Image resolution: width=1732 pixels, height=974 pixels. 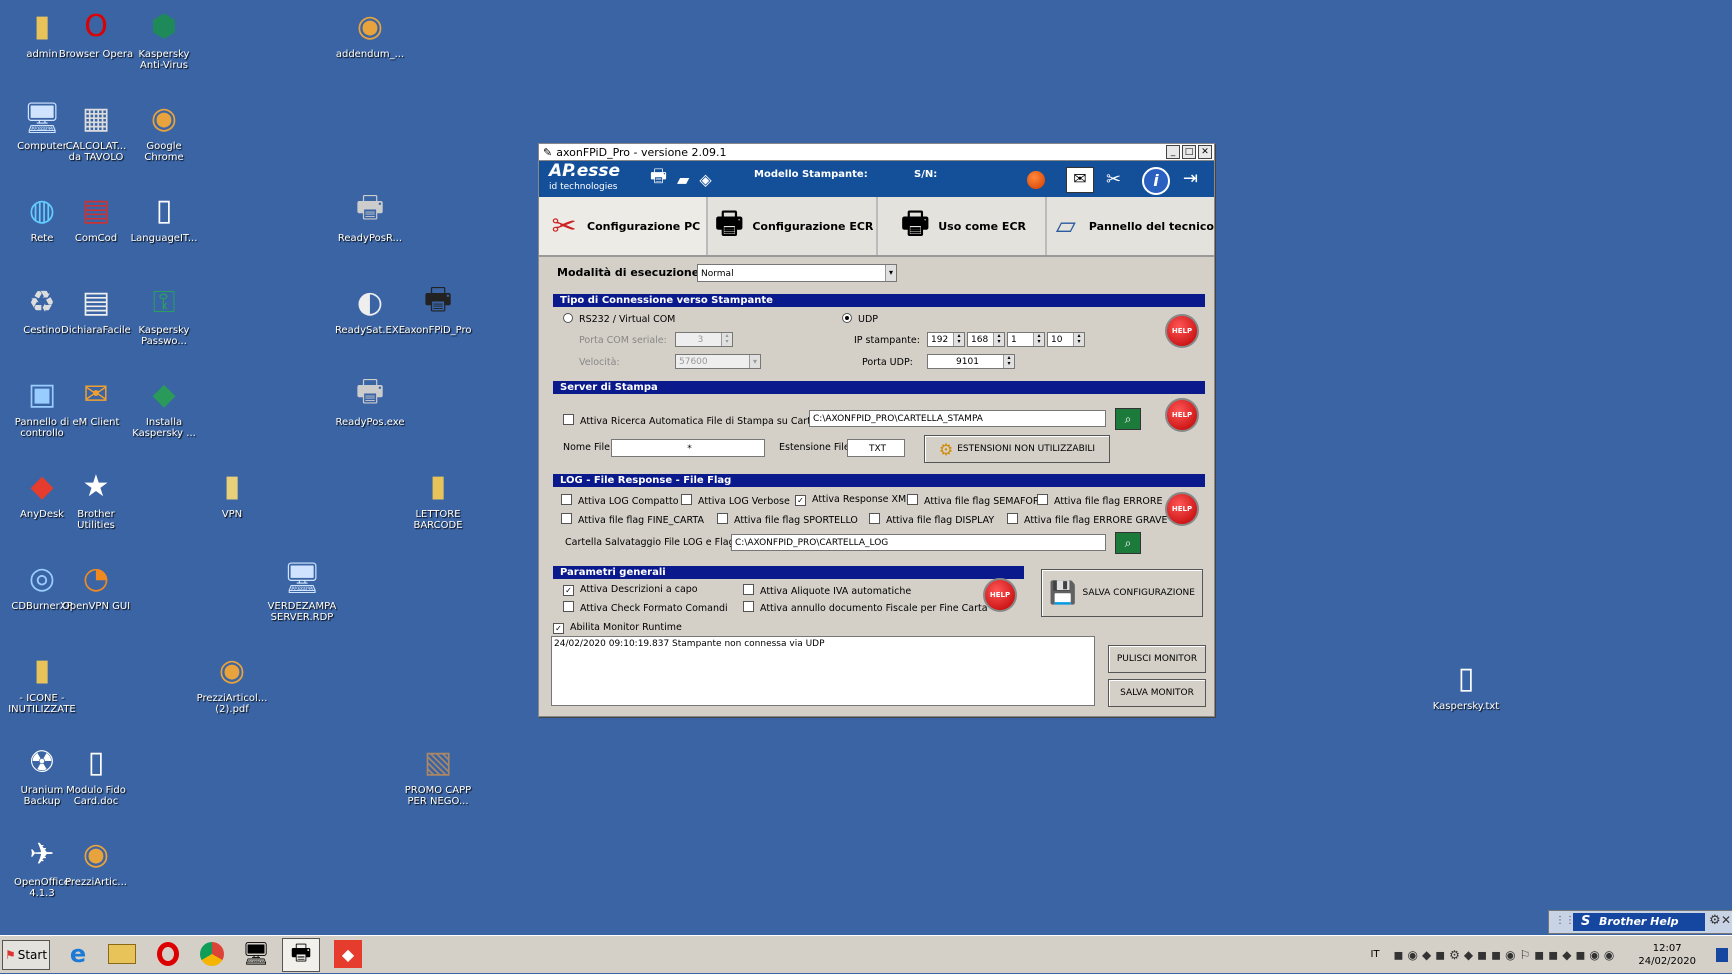 What do you see at coordinates (164, 39) in the screenshot?
I see `desktop-icon: ⬢ Kaspersky Anti-Virus` at bounding box center [164, 39].